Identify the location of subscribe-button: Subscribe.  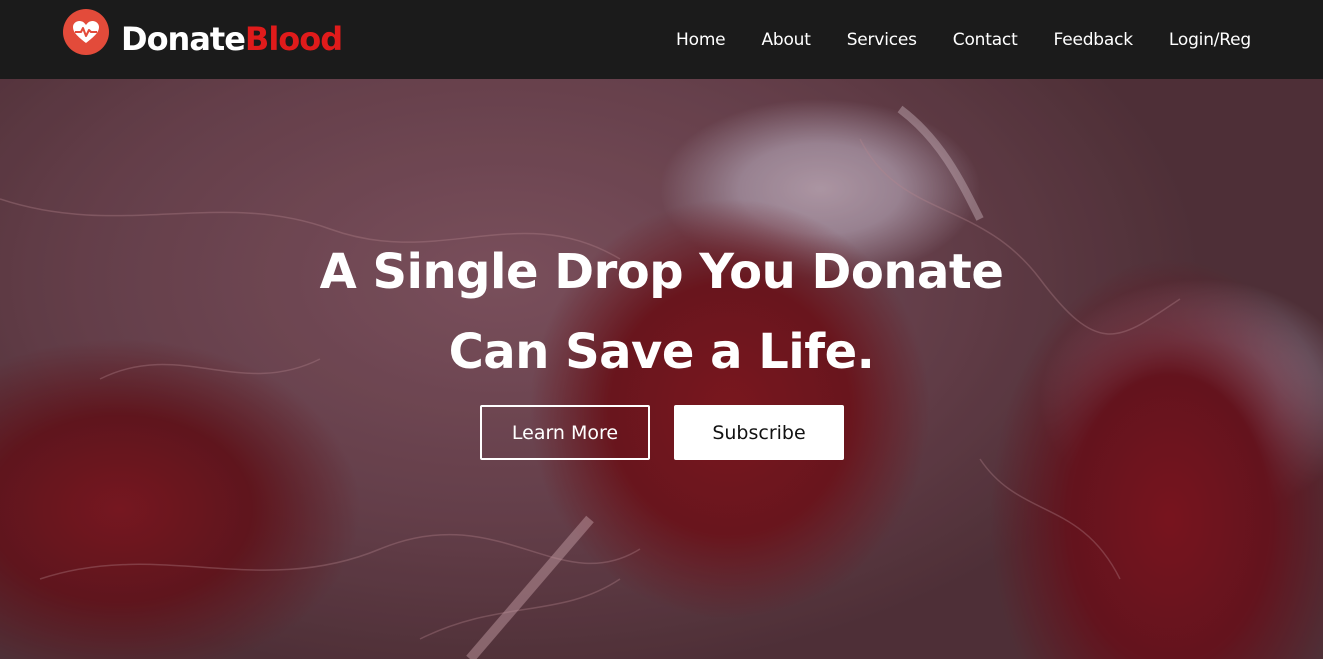
(759, 432).